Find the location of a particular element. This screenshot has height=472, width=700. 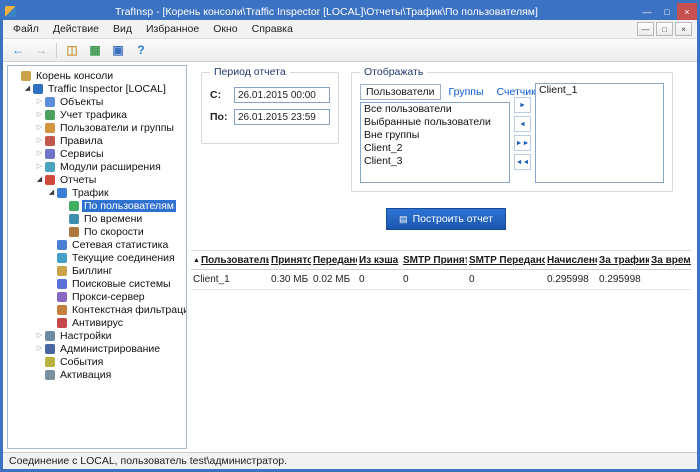

display-title: Отображать is located at coordinates (394, 72).